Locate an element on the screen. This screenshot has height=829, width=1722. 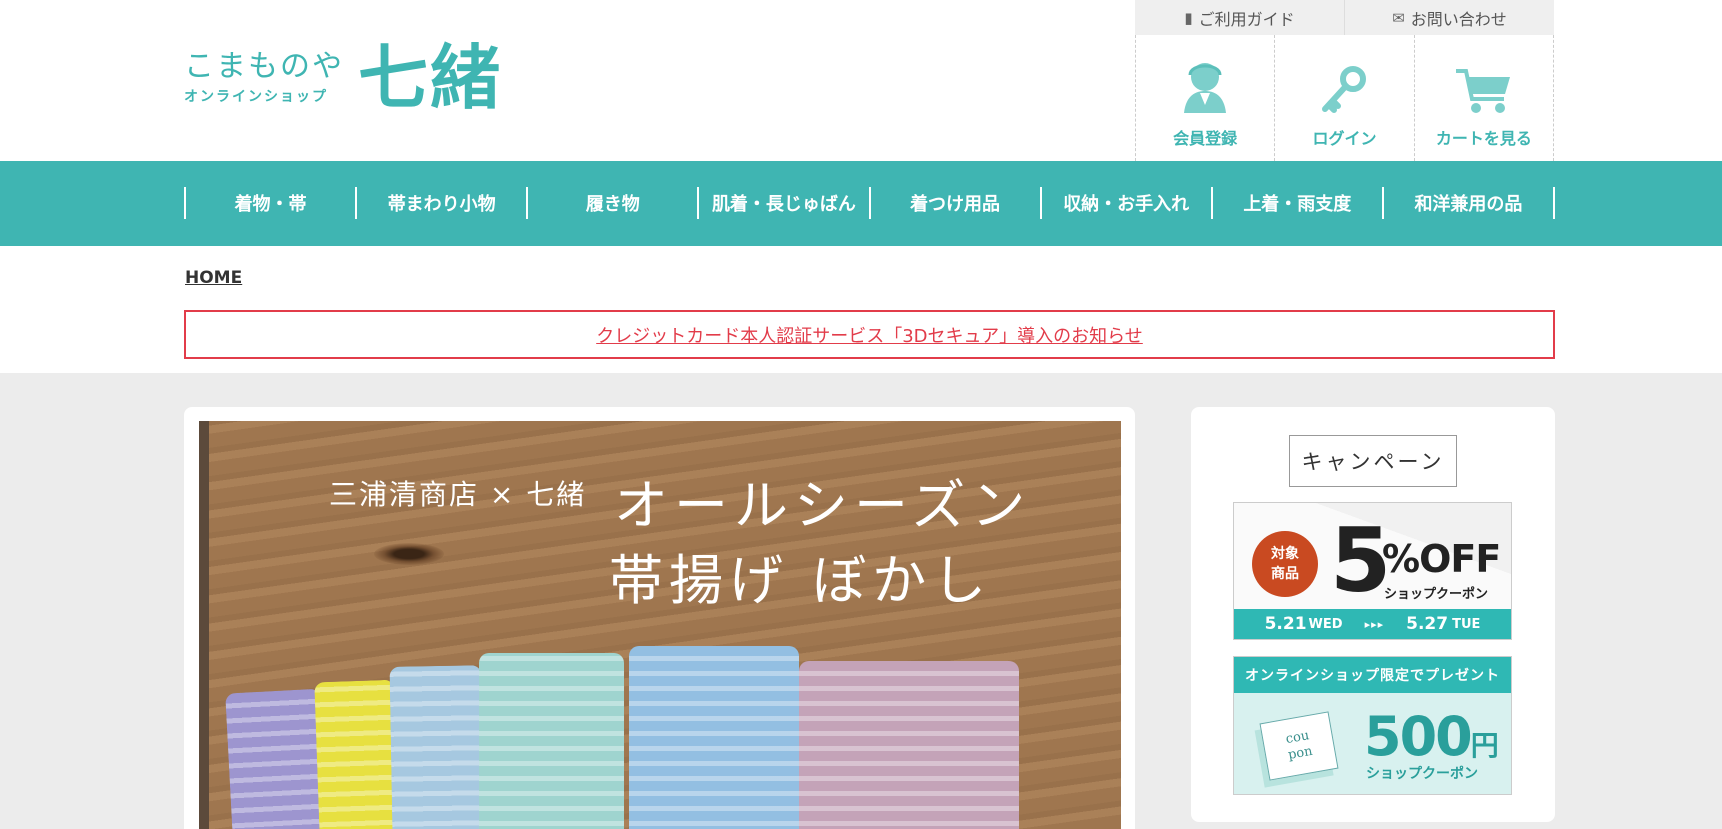
banner-edge is located at coordinates (204, 625).